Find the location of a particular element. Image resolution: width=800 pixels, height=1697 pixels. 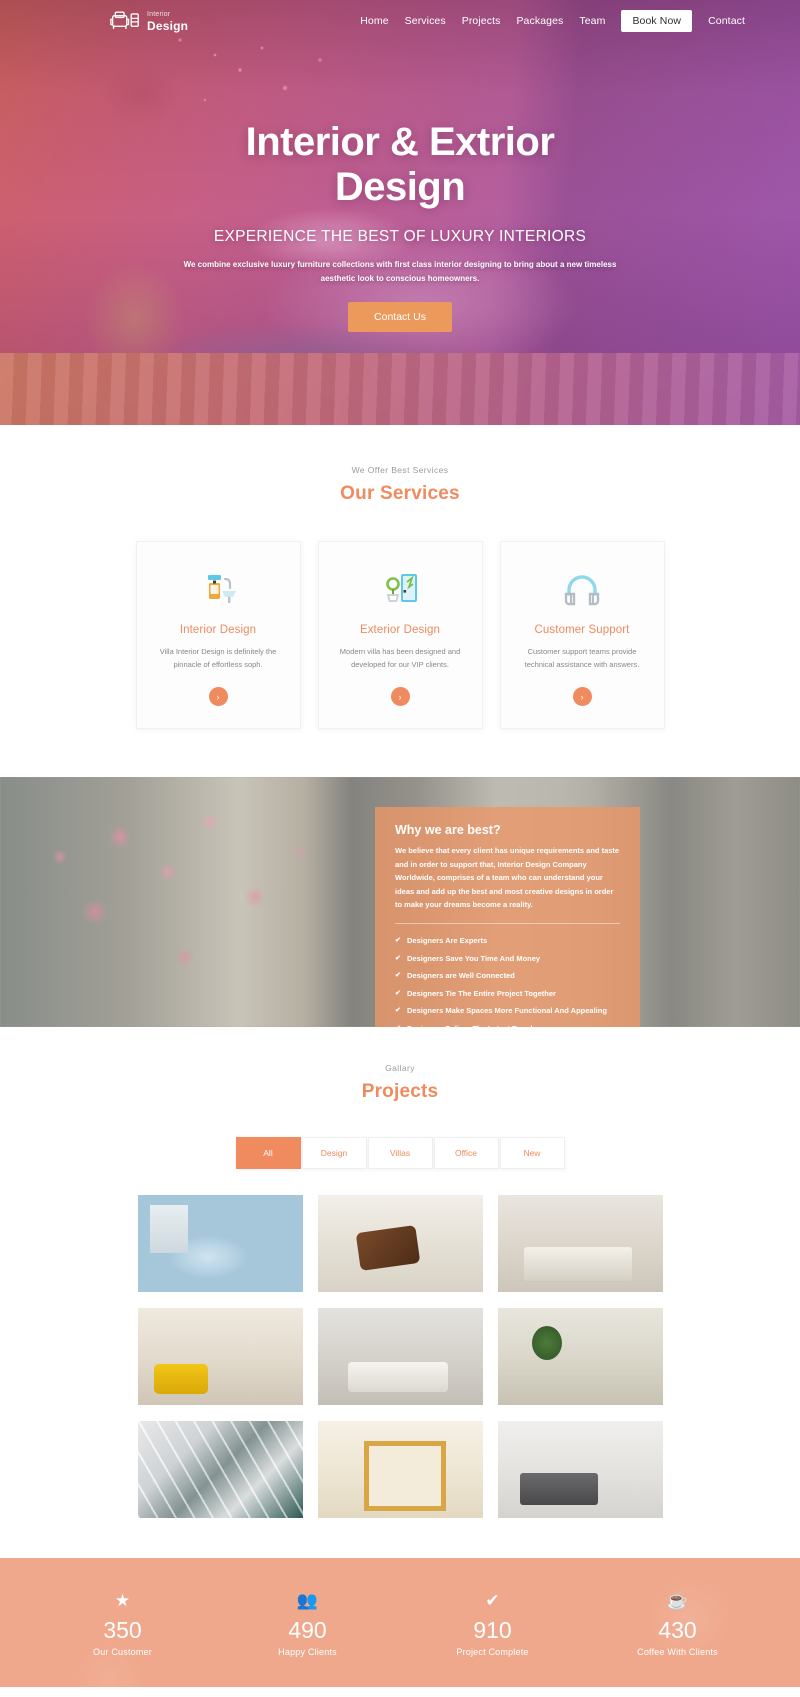

filter-tab-office: Office is located at coordinates (466, 1153).